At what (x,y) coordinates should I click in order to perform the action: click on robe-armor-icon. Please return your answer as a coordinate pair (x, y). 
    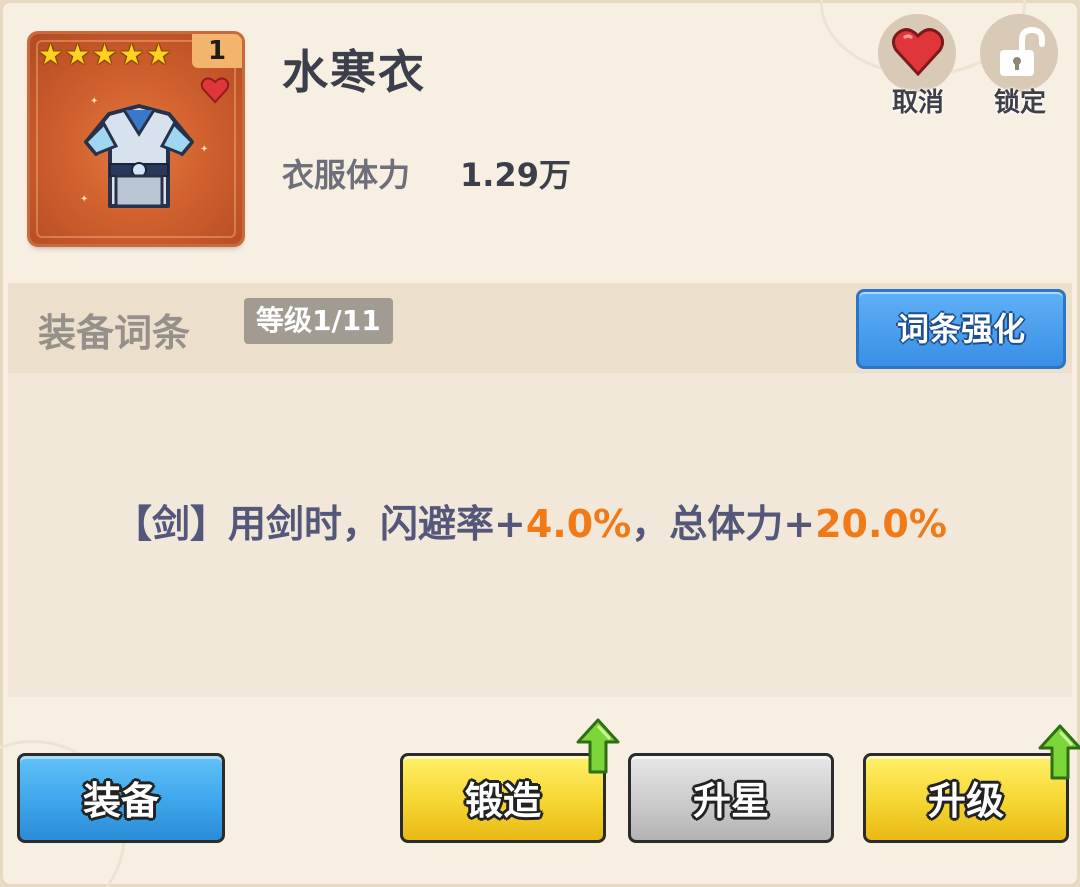
    Looking at the image, I should click on (139, 156).